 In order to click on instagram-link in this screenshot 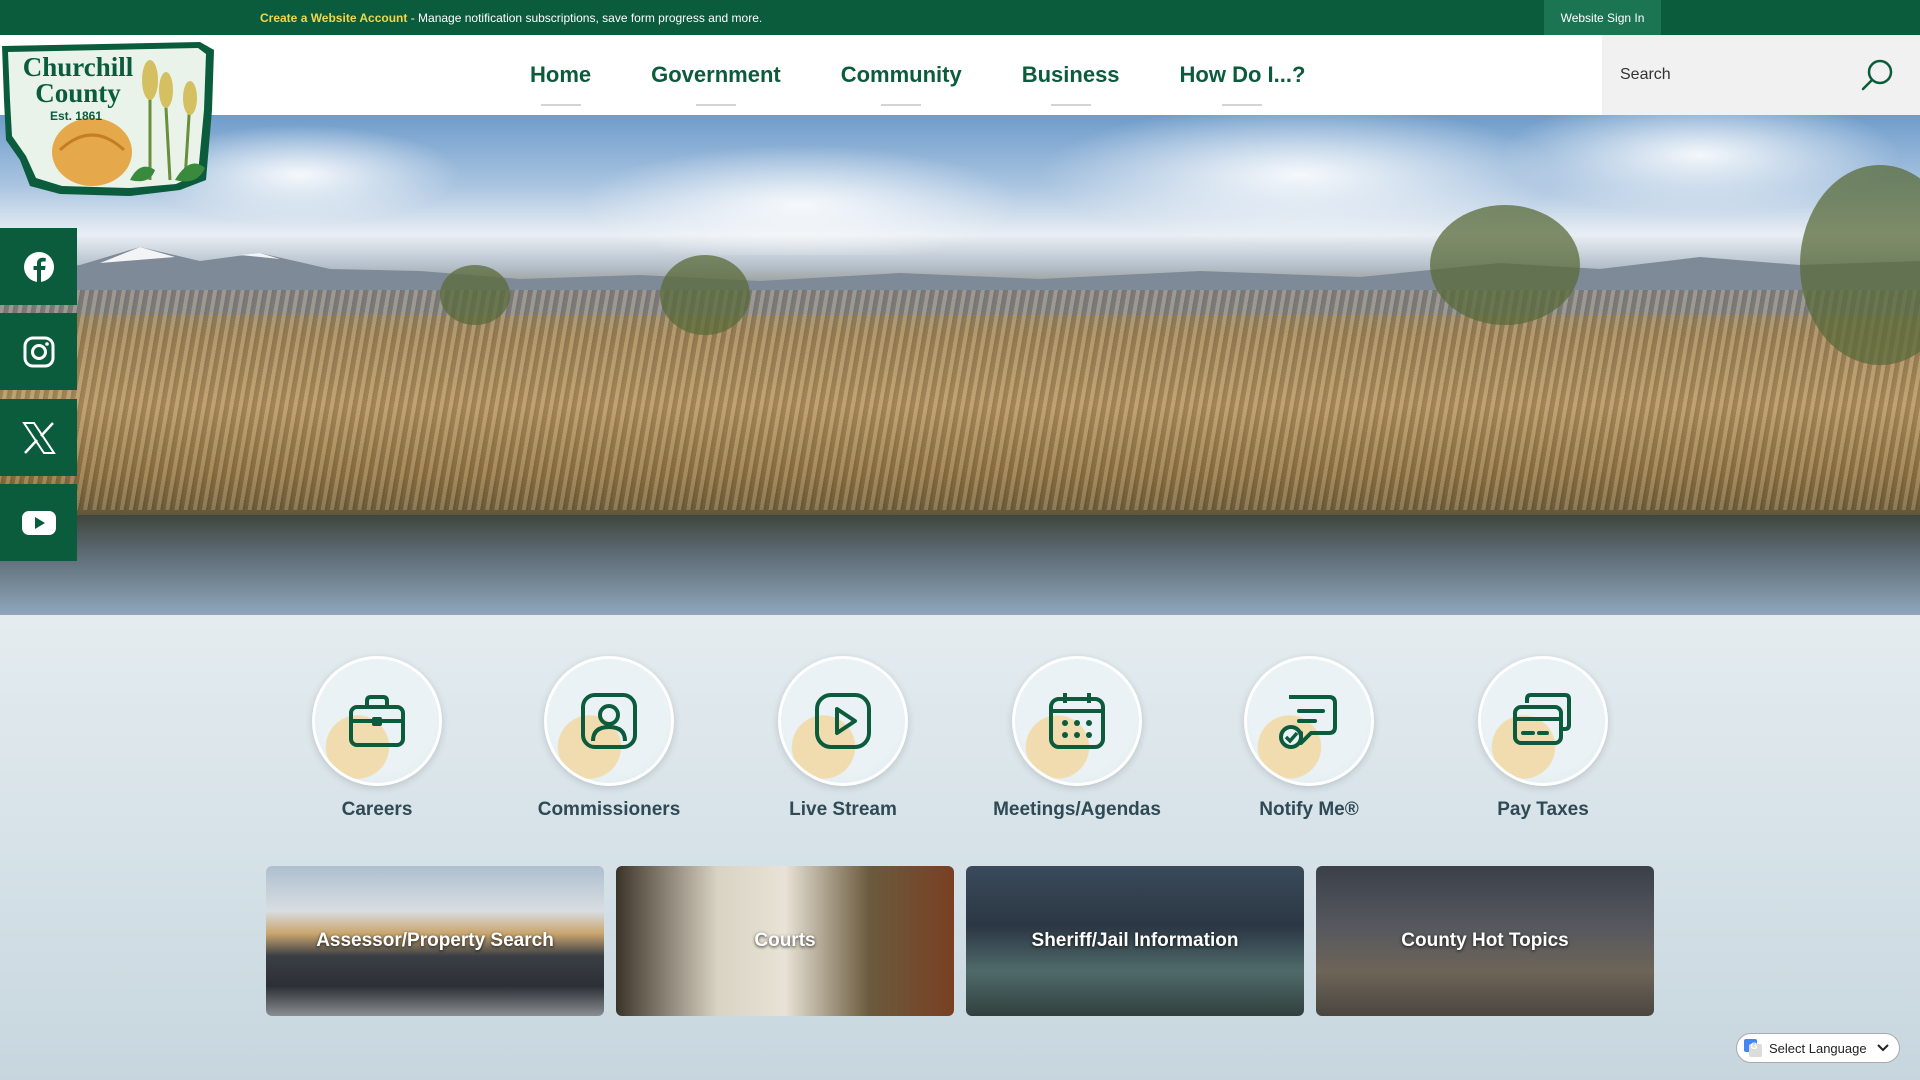, I will do `click(38, 351)`.